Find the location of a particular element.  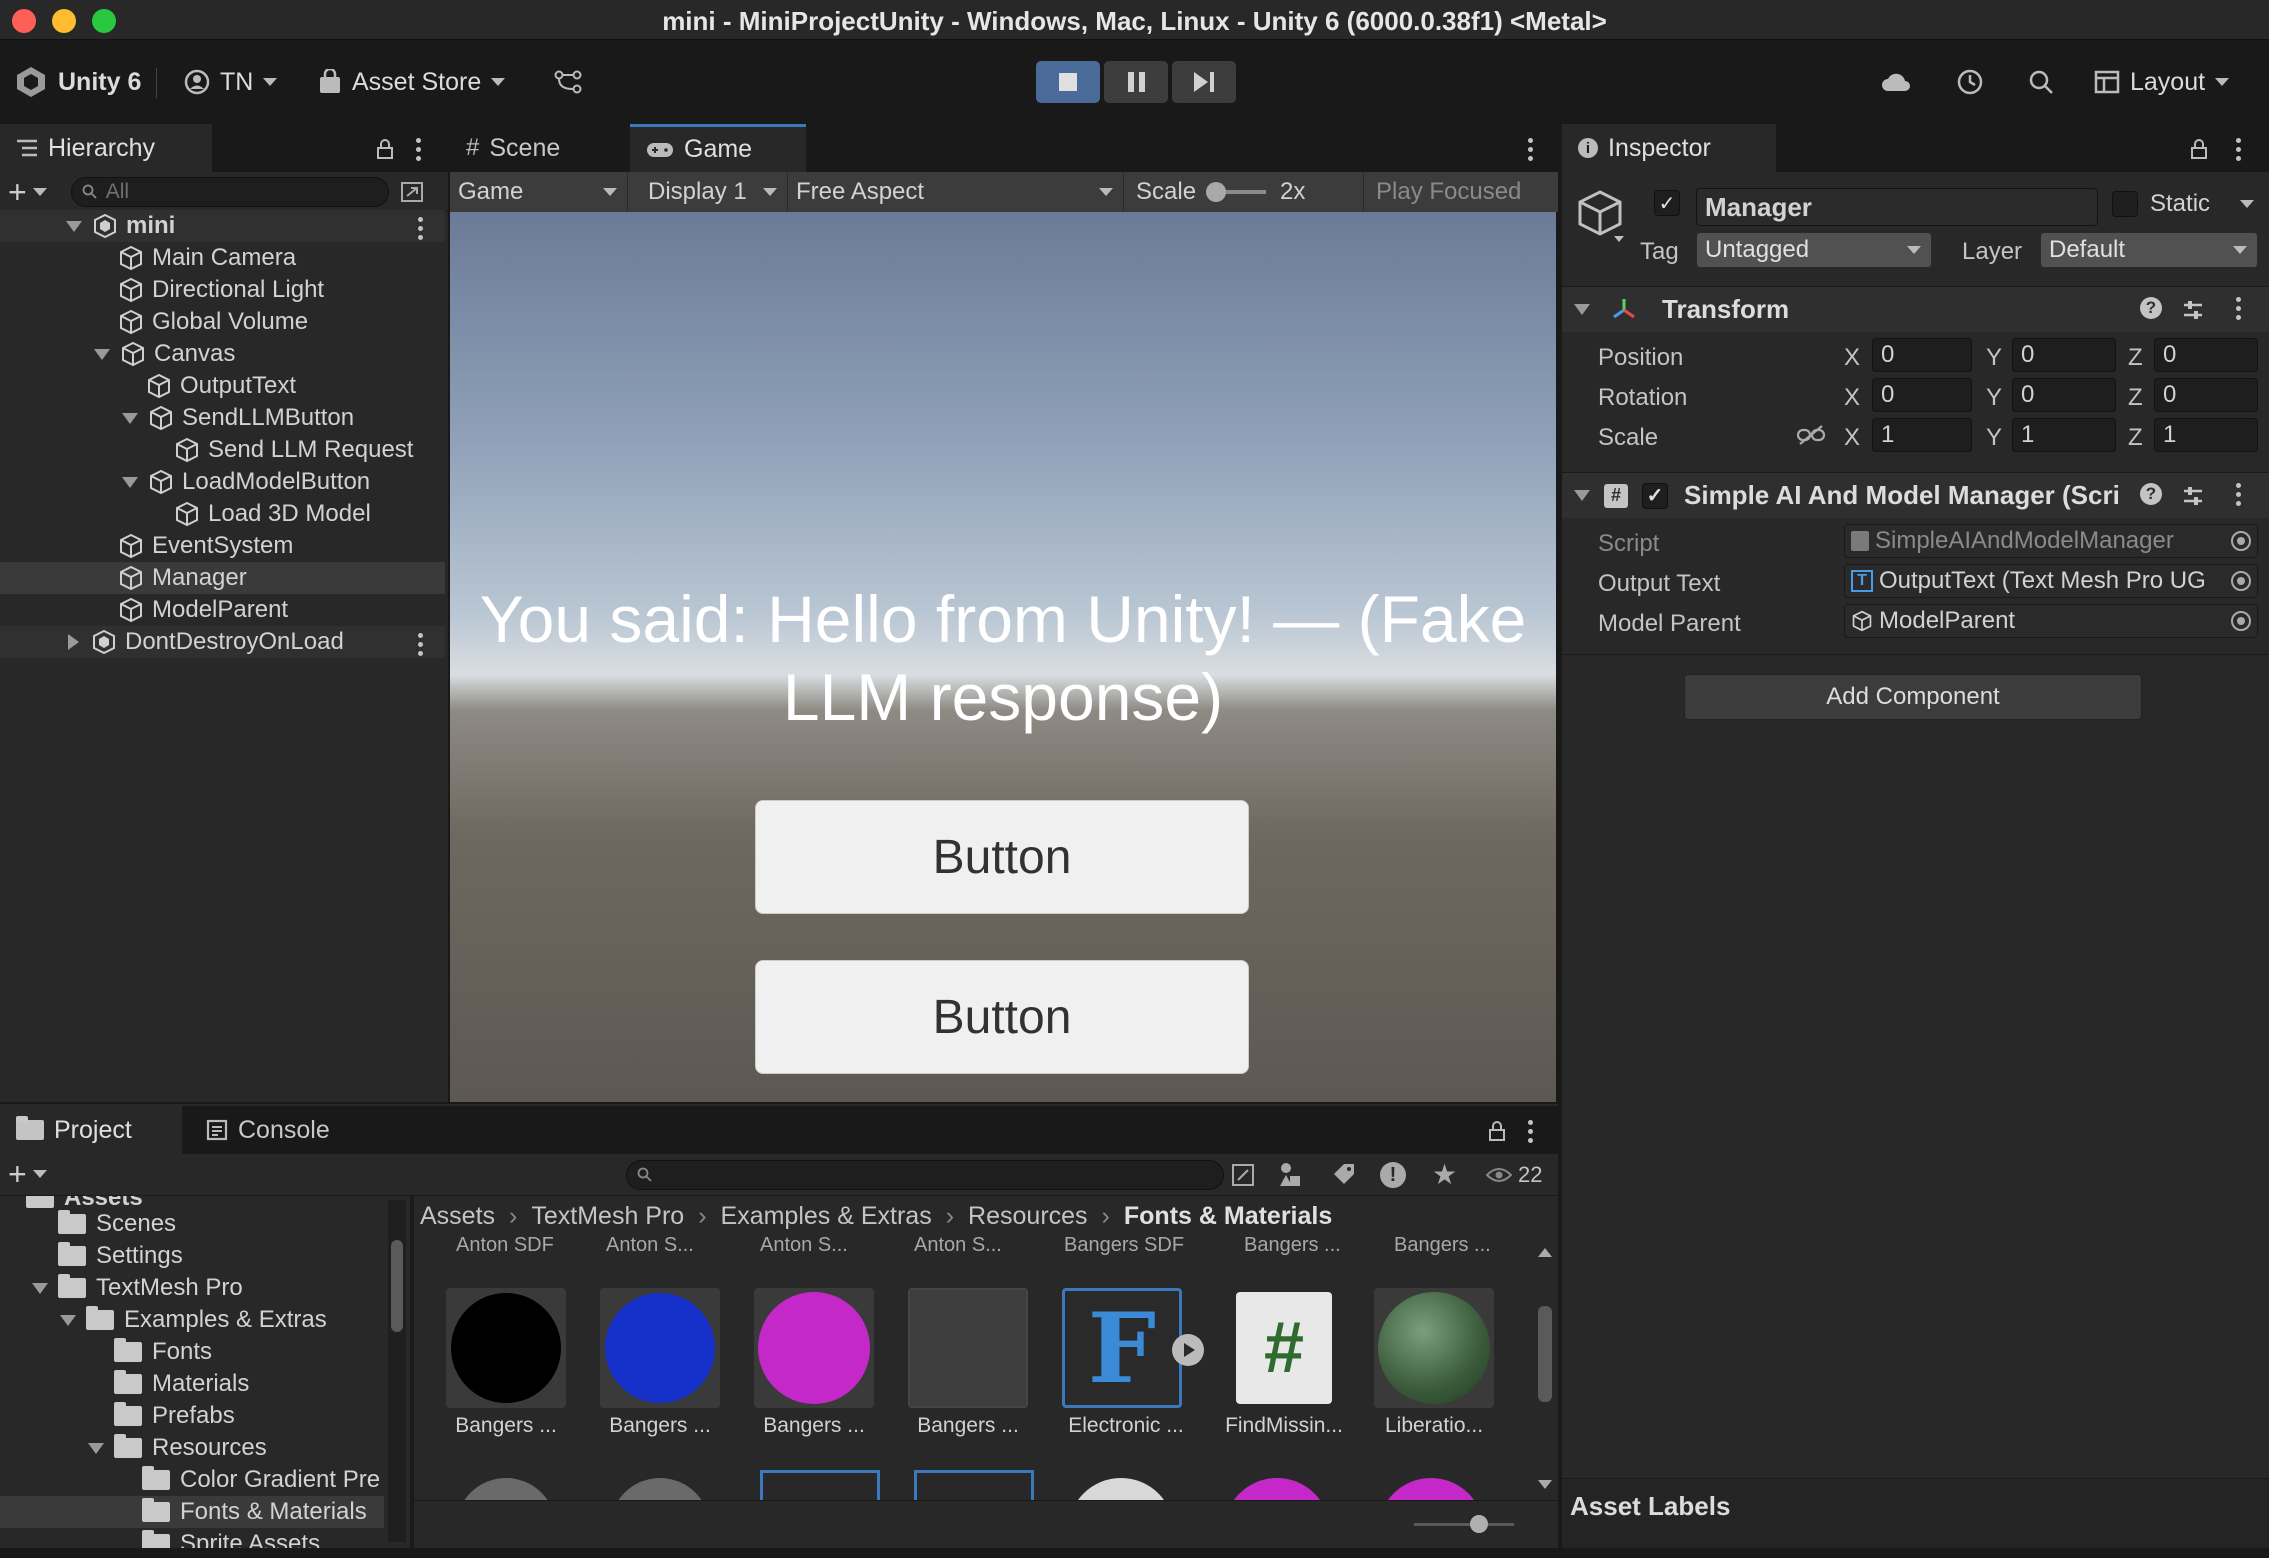

folder-fonts-materials: Fonts & Materials is located at coordinates (192, 1512).